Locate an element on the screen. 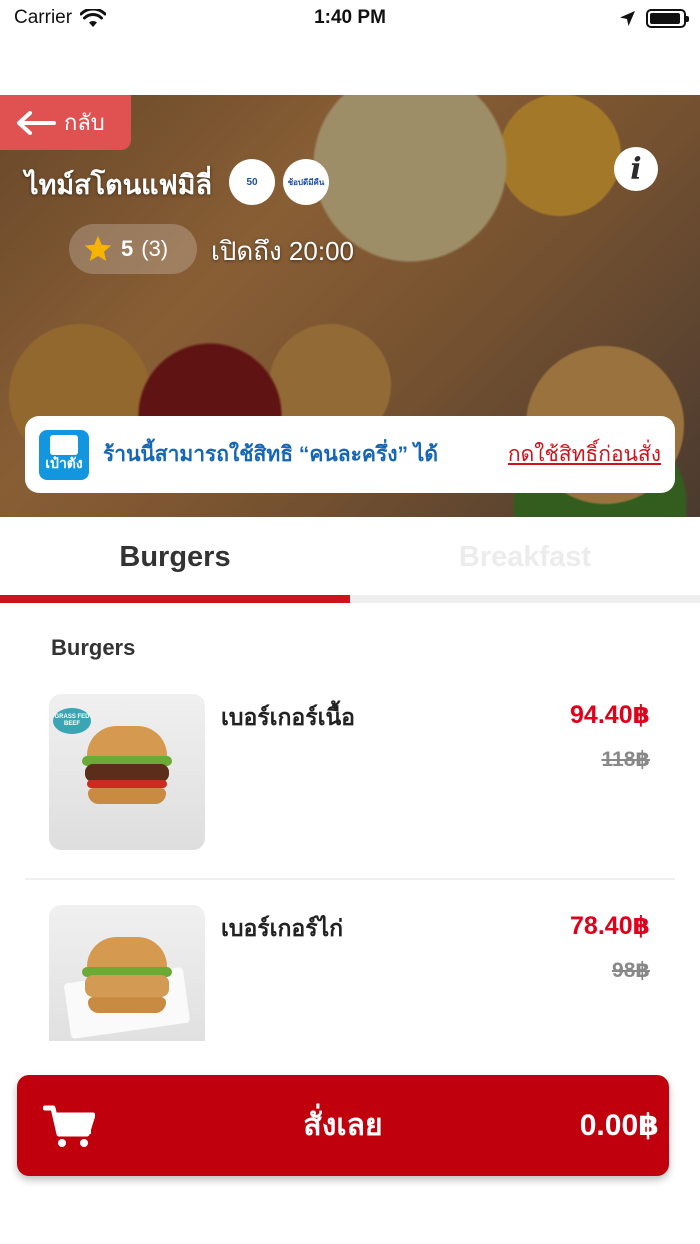  grass-fed-badge: GRASS FED BEEF is located at coordinates (72, 721).